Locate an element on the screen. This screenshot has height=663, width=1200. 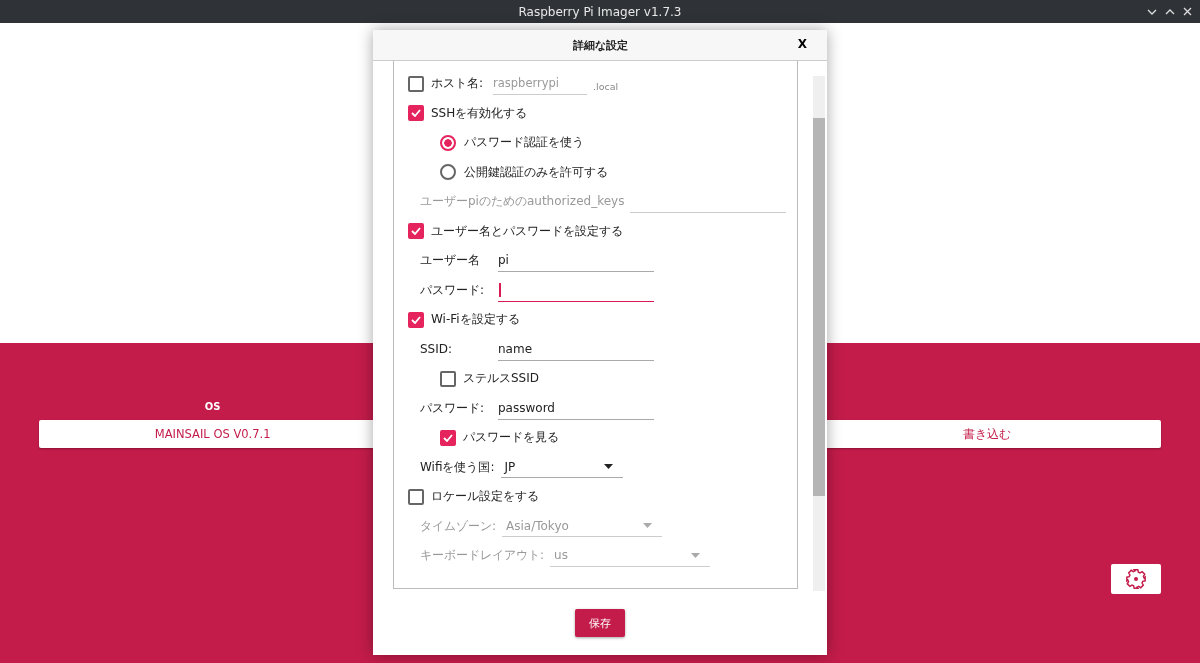
close-button: X is located at coordinates (802, 44).